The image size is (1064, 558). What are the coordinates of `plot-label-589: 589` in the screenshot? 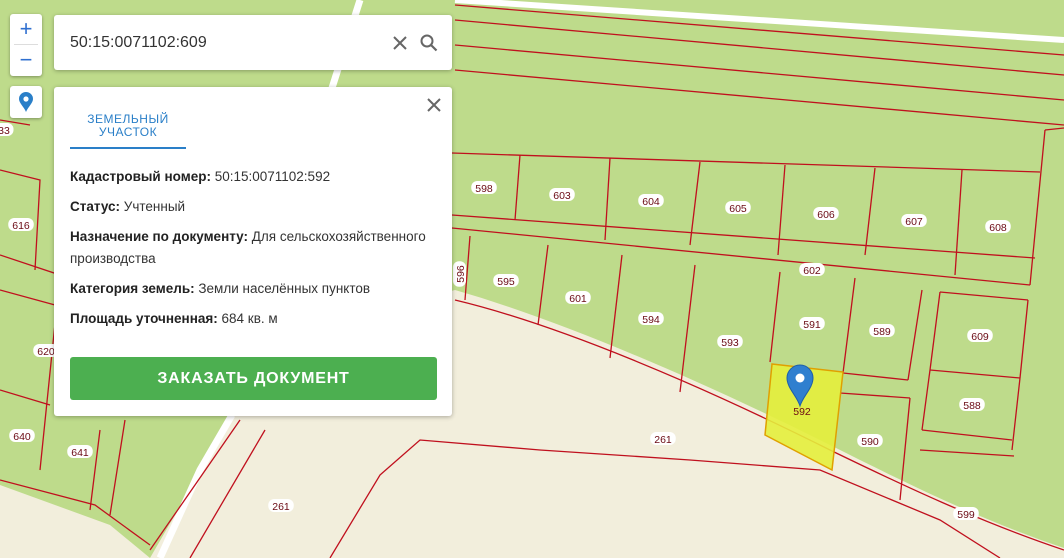 It's located at (882, 331).